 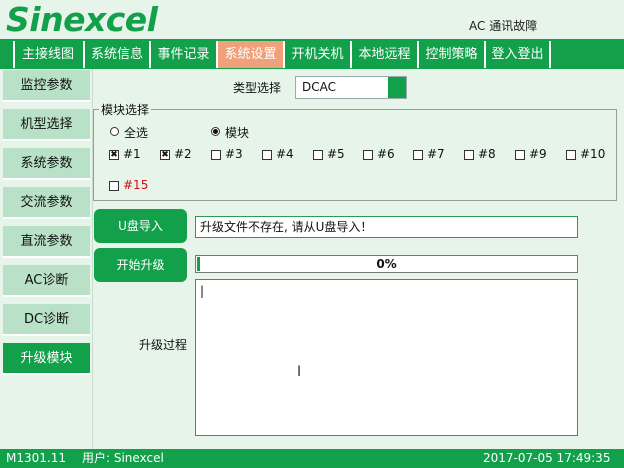 I want to click on radio-select-module, so click(x=215, y=131).